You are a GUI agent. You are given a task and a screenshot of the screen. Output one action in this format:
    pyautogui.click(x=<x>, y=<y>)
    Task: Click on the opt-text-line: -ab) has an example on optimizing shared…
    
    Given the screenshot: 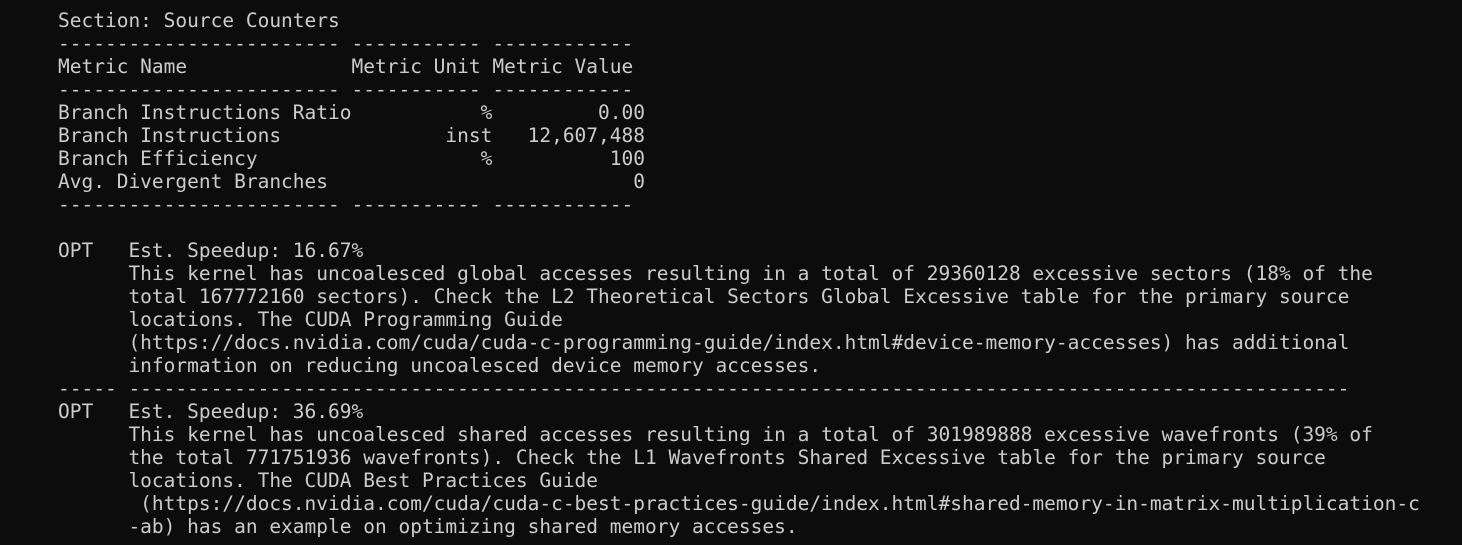 What is the action you would take?
    pyautogui.click(x=428, y=526)
    